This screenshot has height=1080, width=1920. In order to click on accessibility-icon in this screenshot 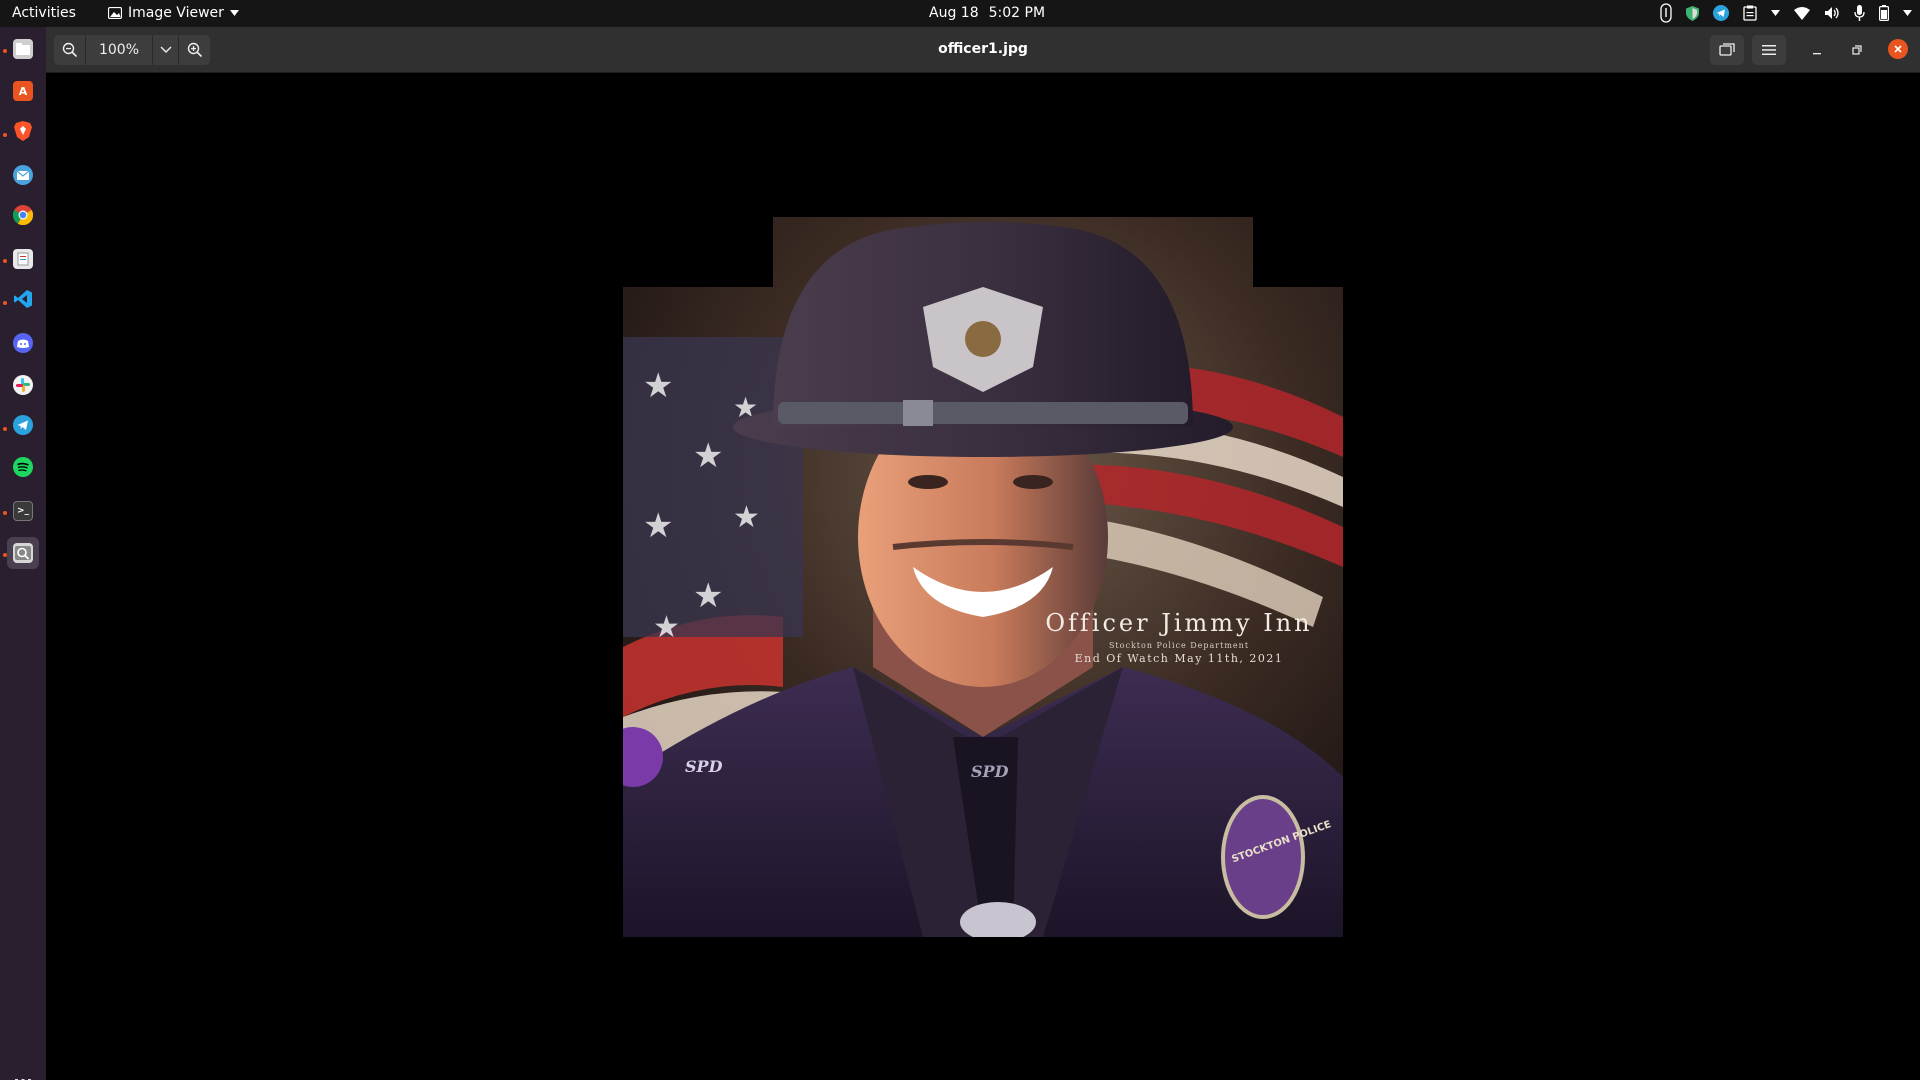, I will do `click(1666, 13)`.